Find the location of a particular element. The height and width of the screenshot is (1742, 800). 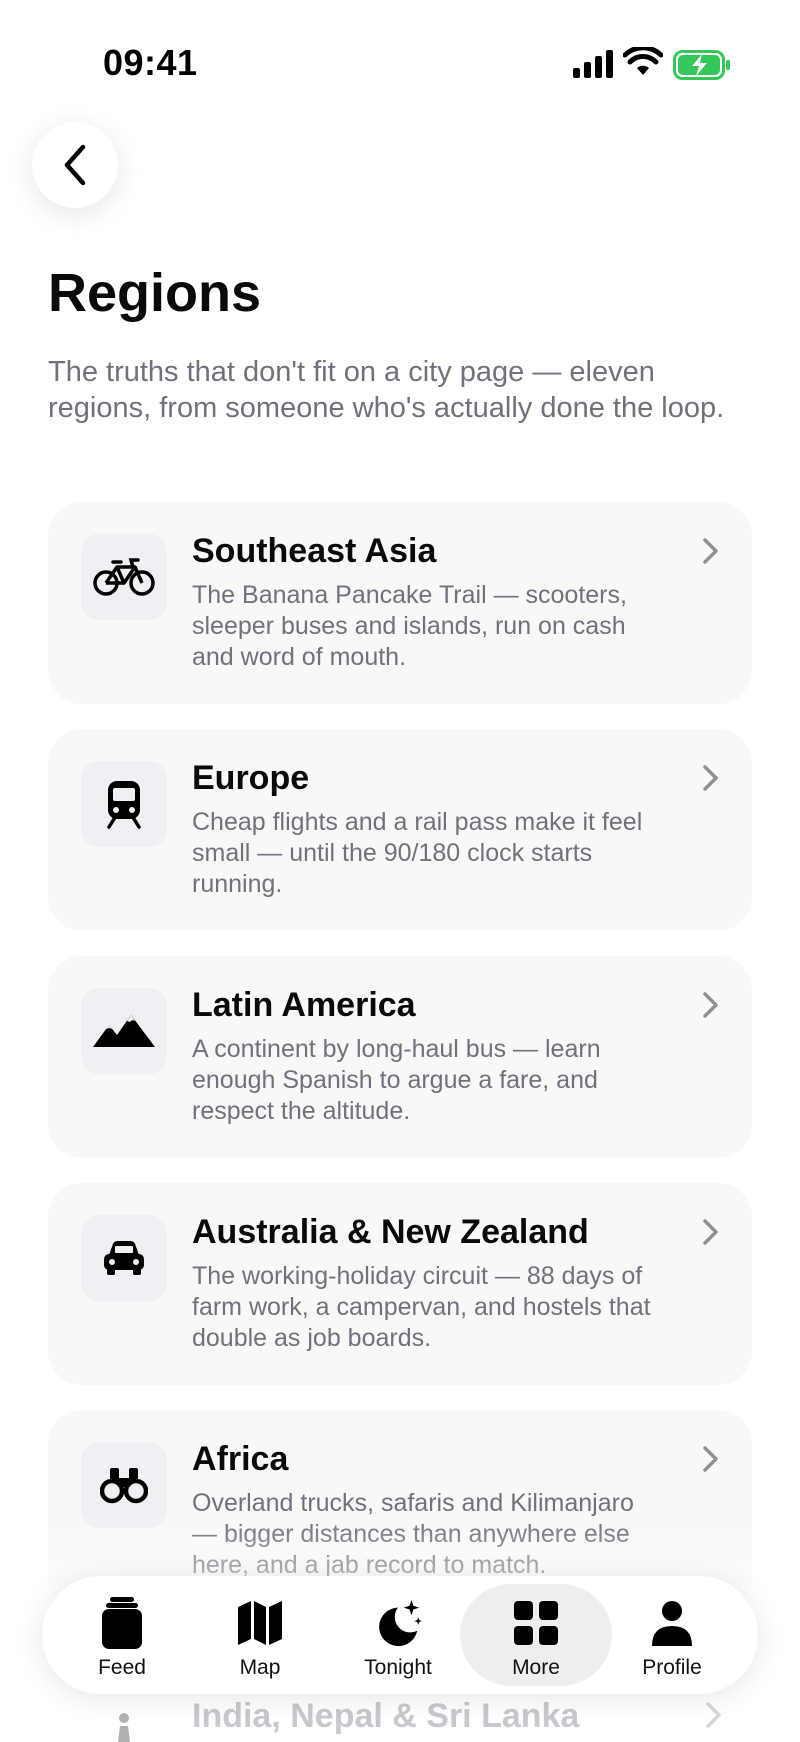

battery-charging-icon is located at coordinates (701, 65).